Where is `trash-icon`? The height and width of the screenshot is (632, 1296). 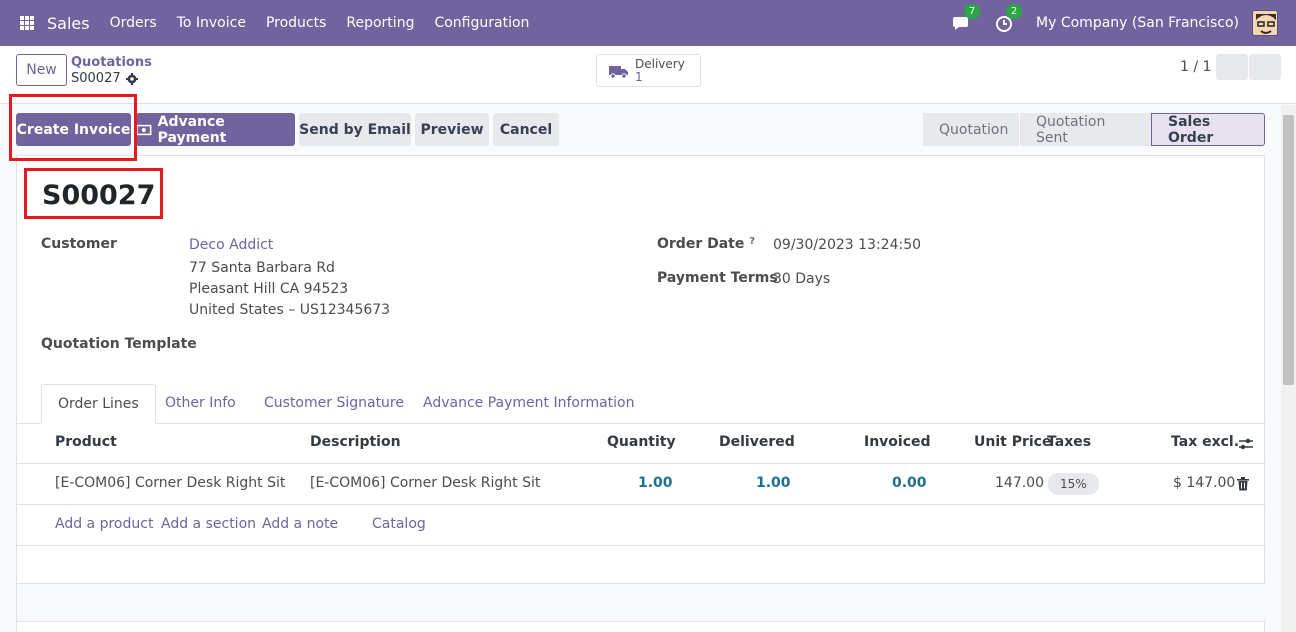 trash-icon is located at coordinates (1243, 484).